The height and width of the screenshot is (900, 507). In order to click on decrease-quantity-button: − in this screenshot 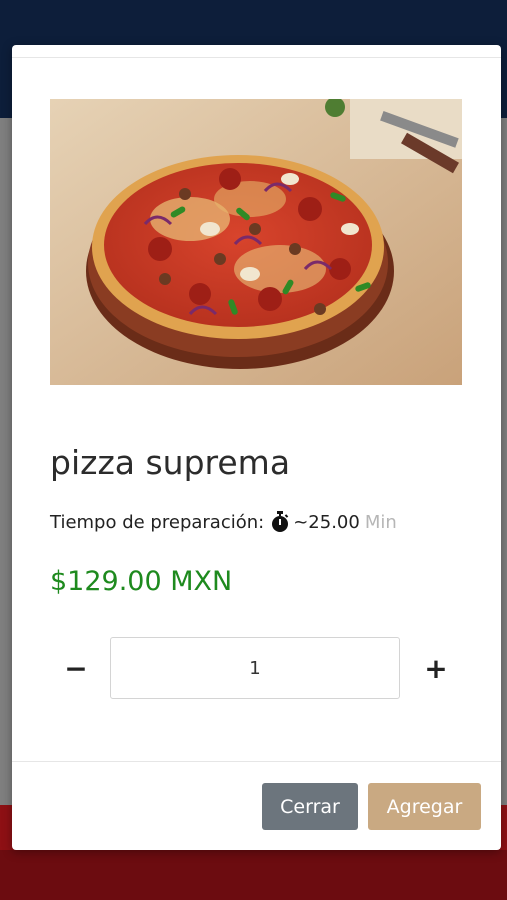, I will do `click(76, 669)`.